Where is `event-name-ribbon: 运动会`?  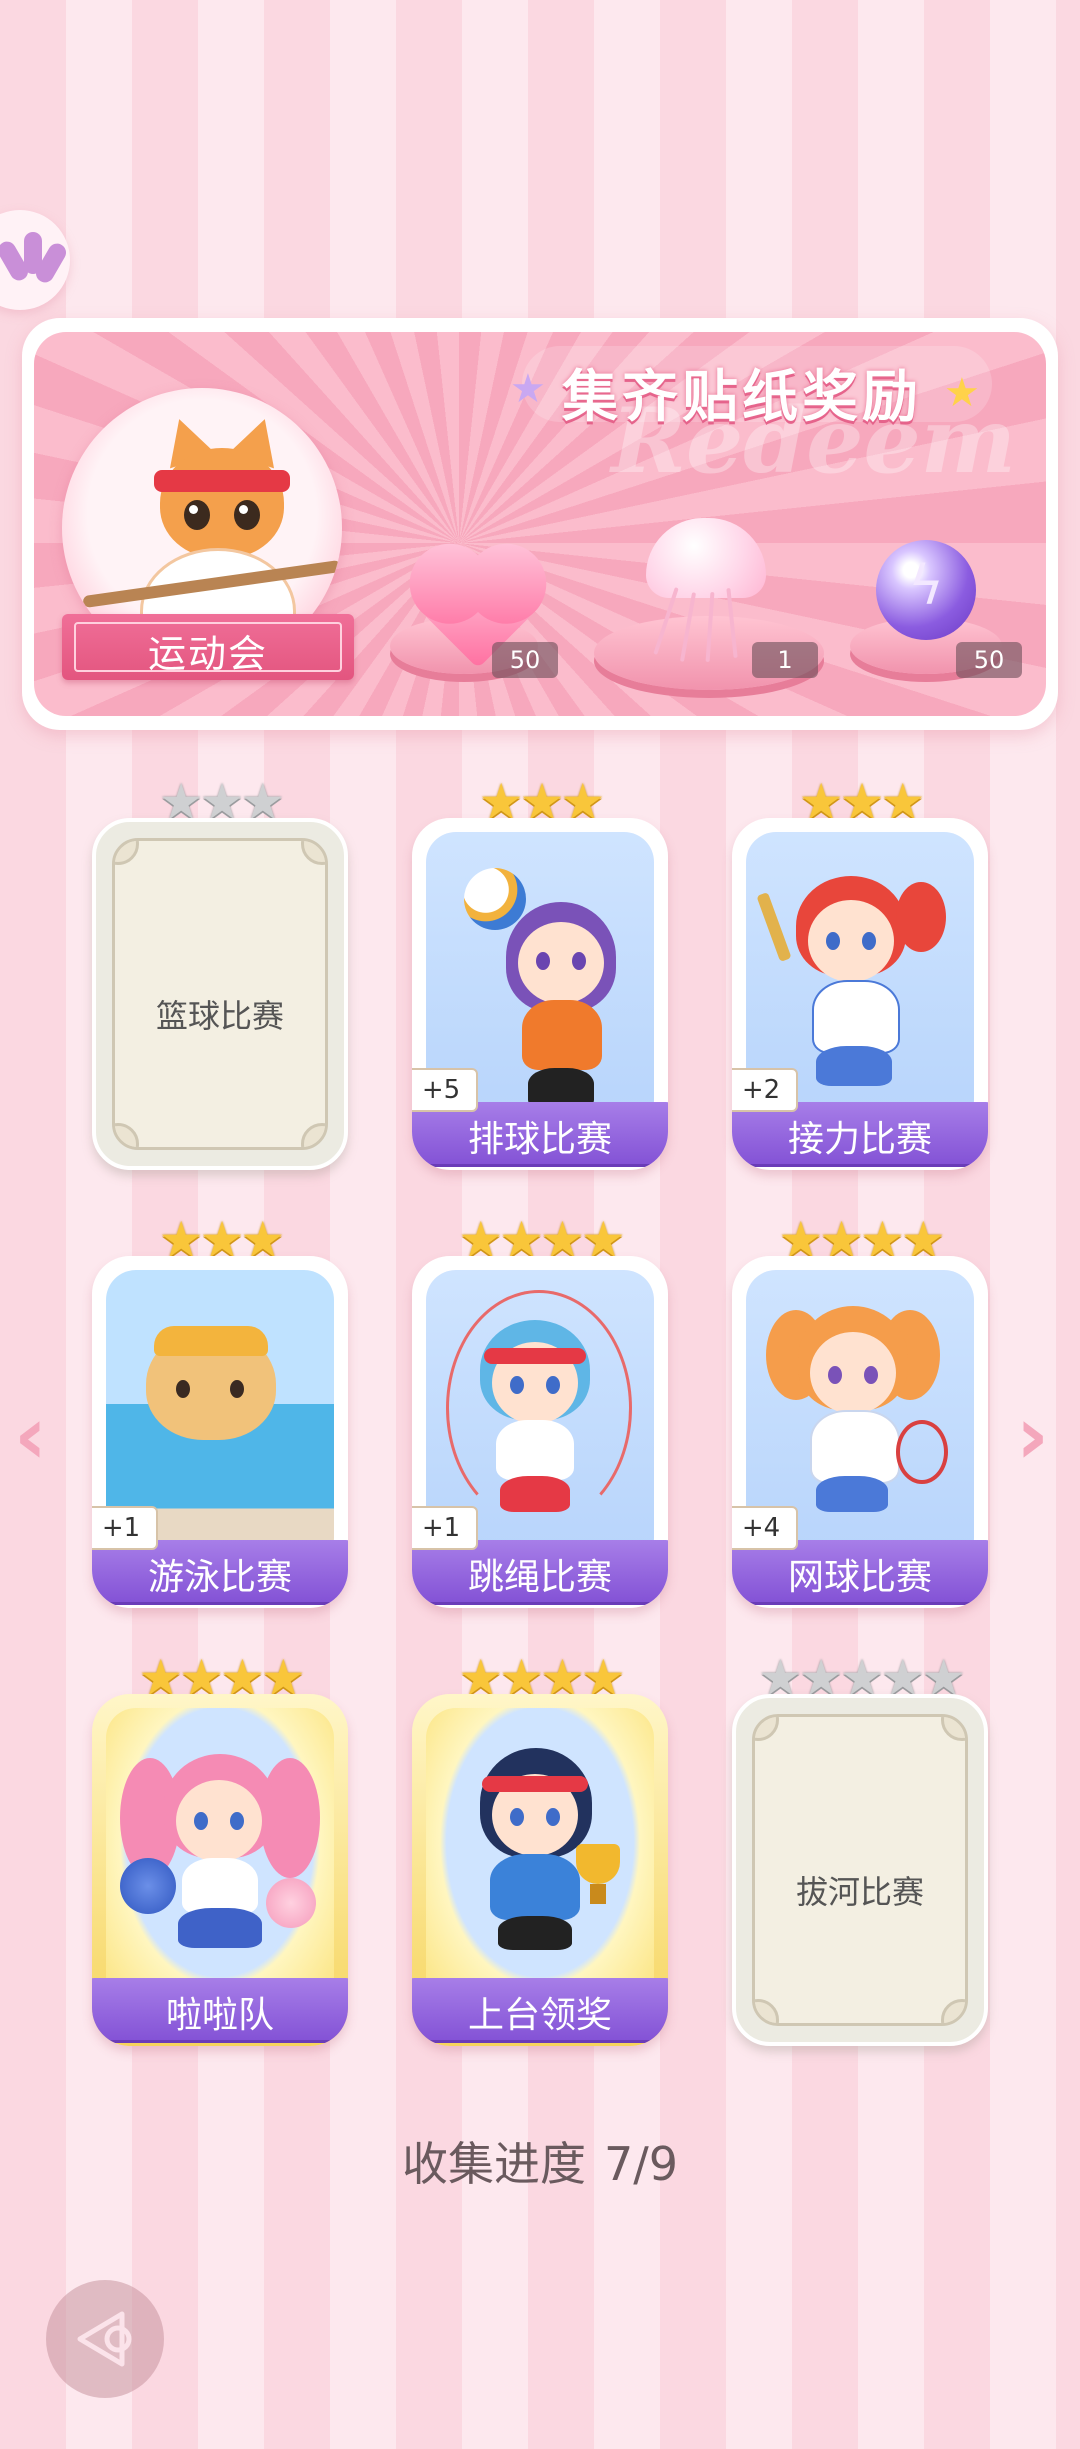 event-name-ribbon: 运动会 is located at coordinates (208, 647).